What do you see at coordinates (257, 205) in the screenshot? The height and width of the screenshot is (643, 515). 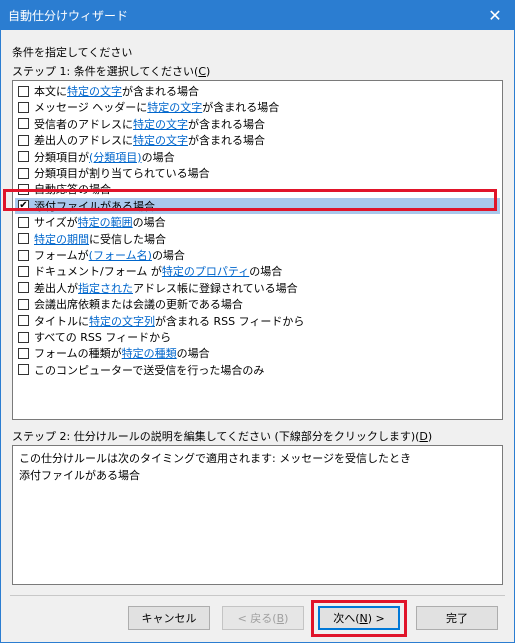 I see `condition-item: ✔ 添付ファイルがある場合` at bounding box center [257, 205].